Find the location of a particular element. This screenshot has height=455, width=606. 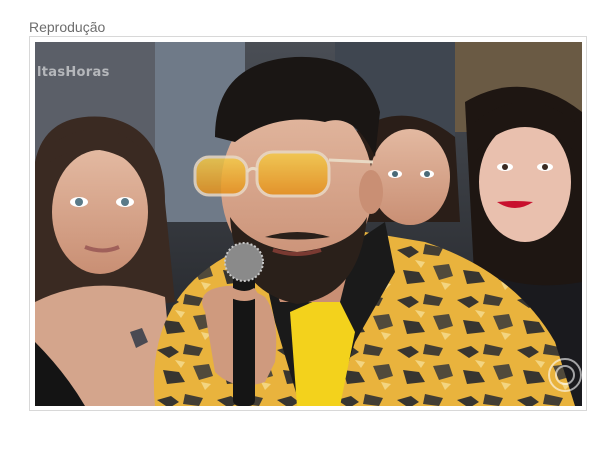

audience-woman-left is located at coordinates (105, 261).